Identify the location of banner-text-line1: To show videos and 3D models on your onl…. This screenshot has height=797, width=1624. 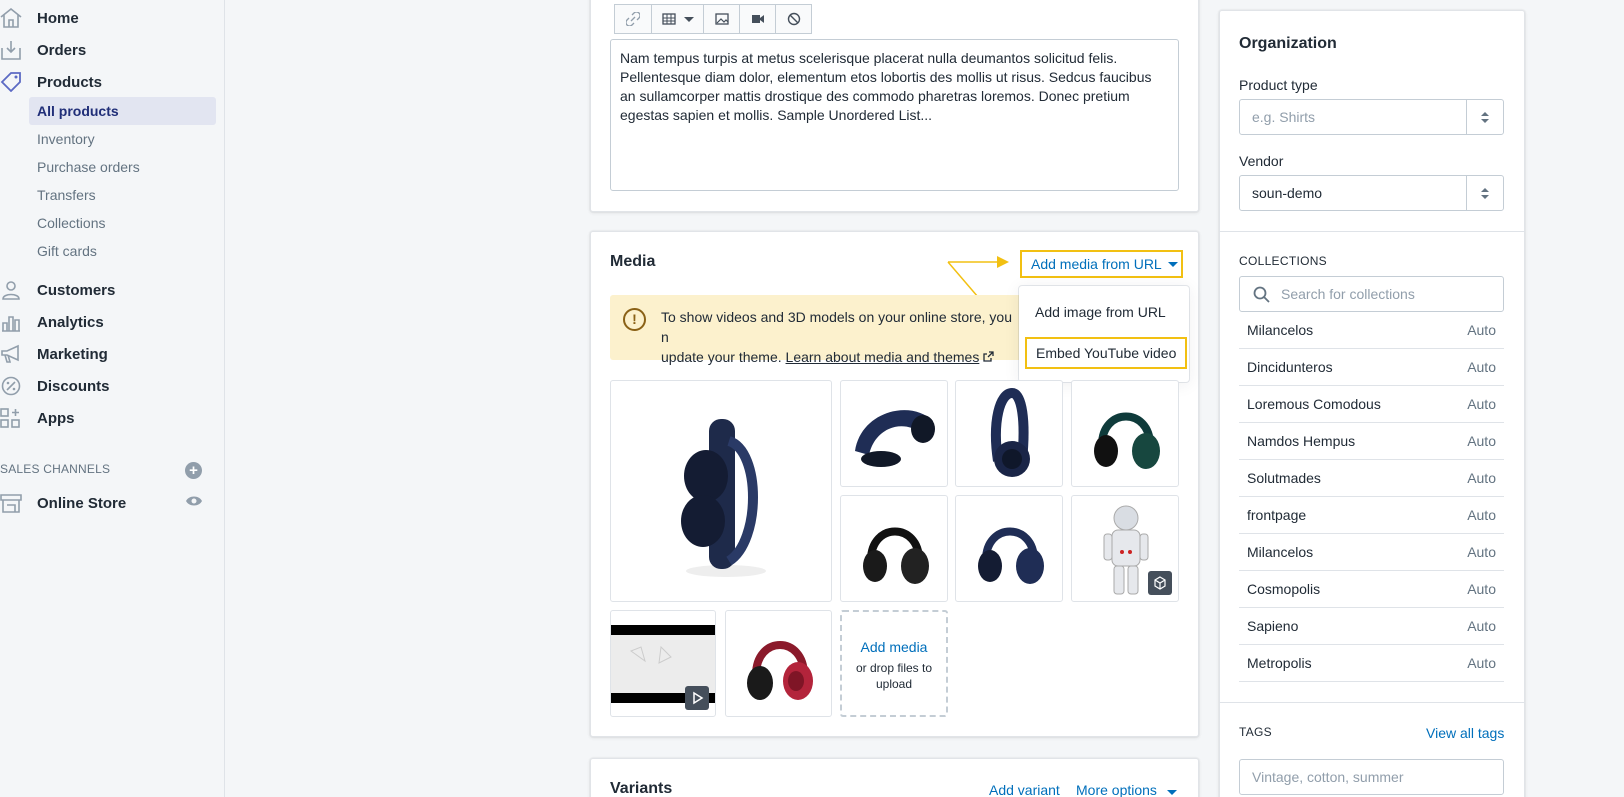
(836, 327).